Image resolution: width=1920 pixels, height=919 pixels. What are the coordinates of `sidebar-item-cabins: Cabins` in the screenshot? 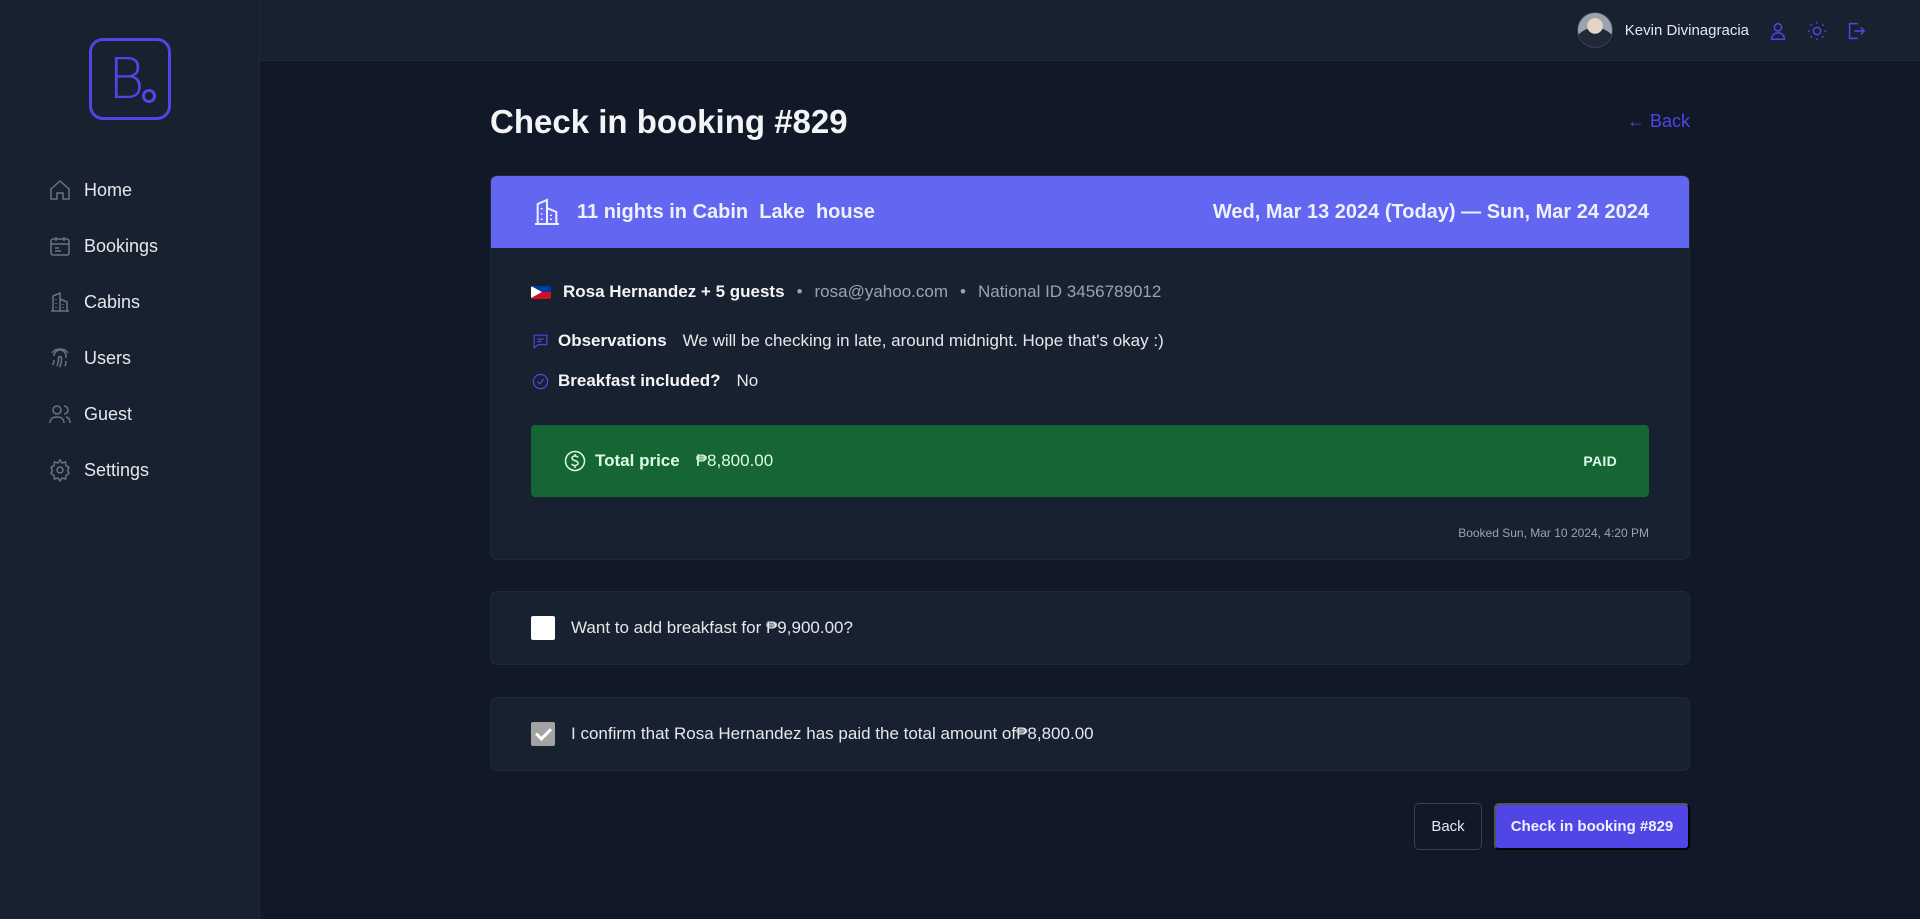 It's located at (143, 302).